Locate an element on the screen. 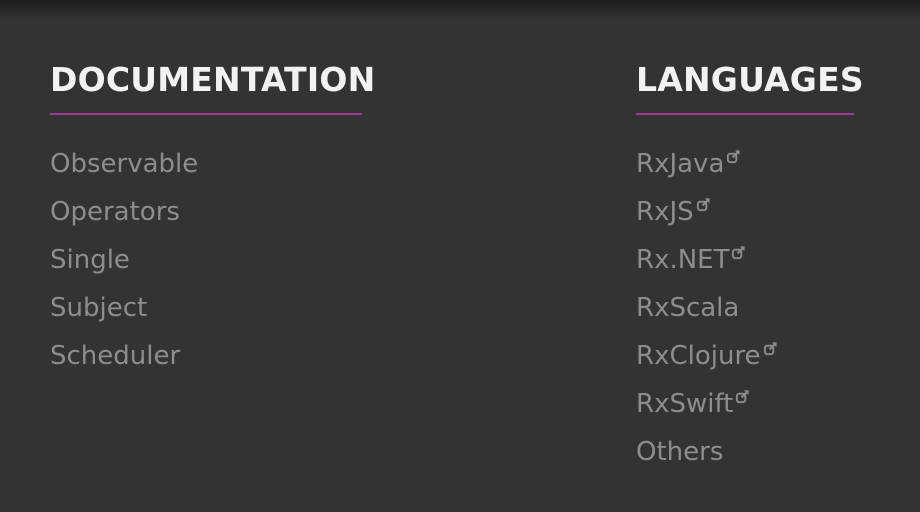 This screenshot has width=920, height=512. documentation-heading-underline is located at coordinates (206, 114).